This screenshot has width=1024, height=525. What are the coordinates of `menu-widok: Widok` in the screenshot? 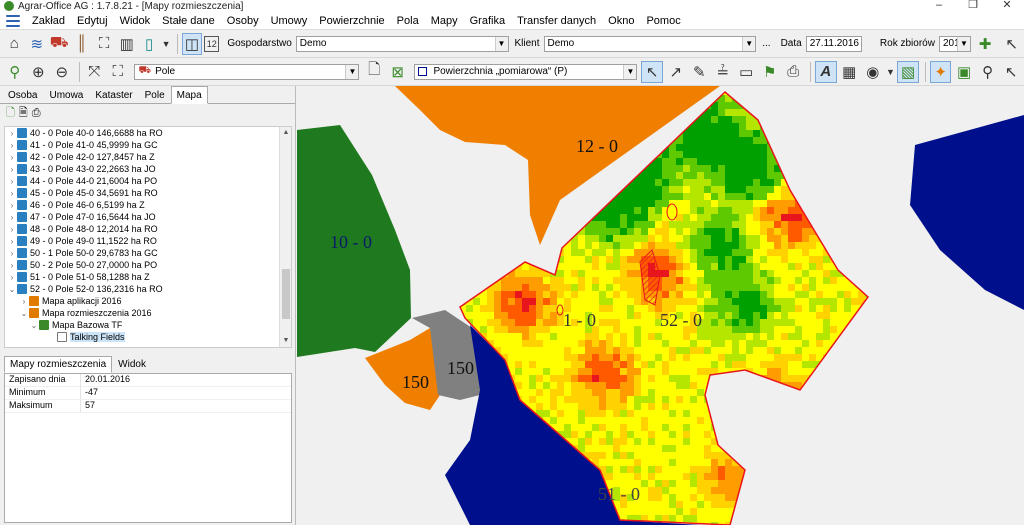 It's located at (135, 21).